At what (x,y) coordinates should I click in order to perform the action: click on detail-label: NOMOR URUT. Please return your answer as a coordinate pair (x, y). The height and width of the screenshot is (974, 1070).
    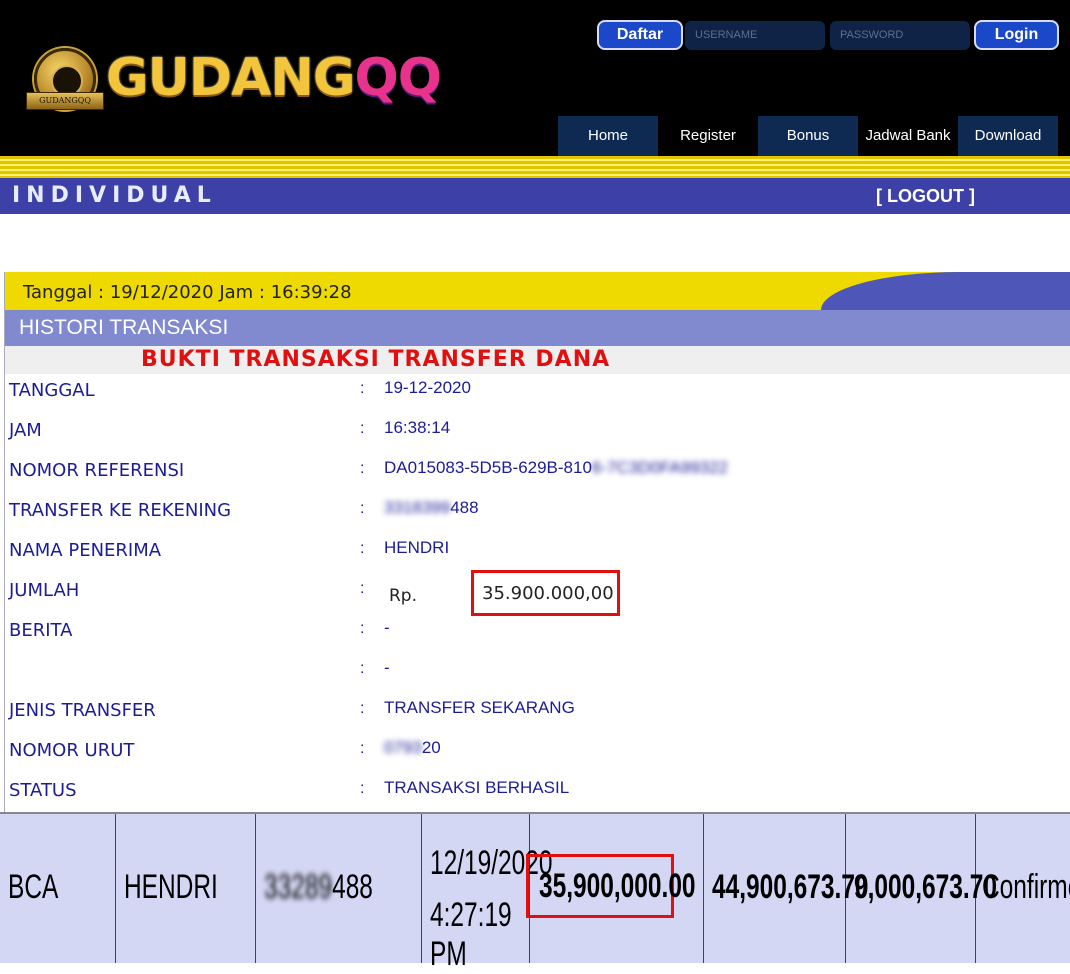
    Looking at the image, I should click on (72, 750).